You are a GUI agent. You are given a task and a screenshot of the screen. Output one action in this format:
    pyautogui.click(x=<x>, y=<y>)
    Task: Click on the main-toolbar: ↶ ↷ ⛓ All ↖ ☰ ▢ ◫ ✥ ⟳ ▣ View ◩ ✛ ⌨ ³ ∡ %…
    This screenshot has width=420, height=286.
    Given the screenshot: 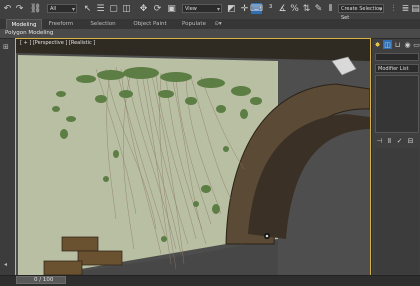 What is the action you would take?
    pyautogui.click(x=210, y=10)
    